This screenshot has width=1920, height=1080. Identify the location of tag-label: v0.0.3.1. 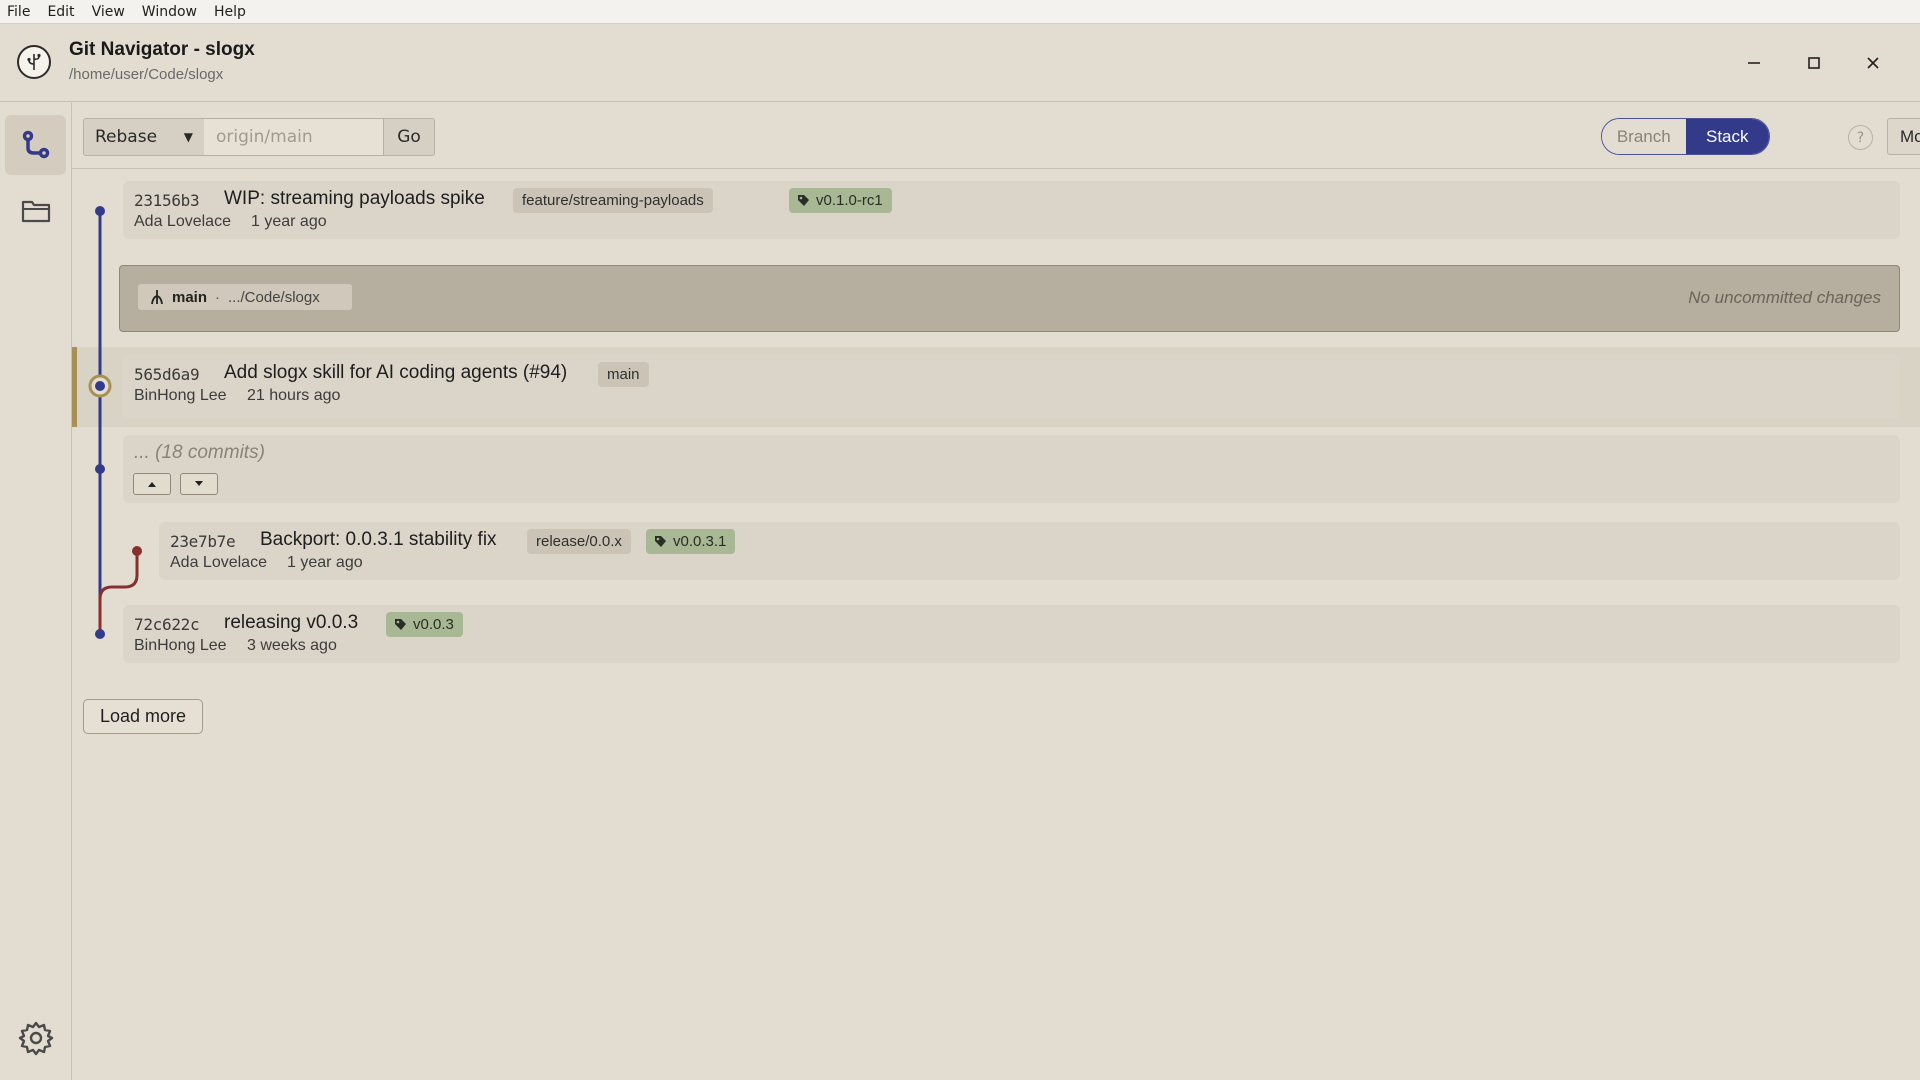
(700, 541).